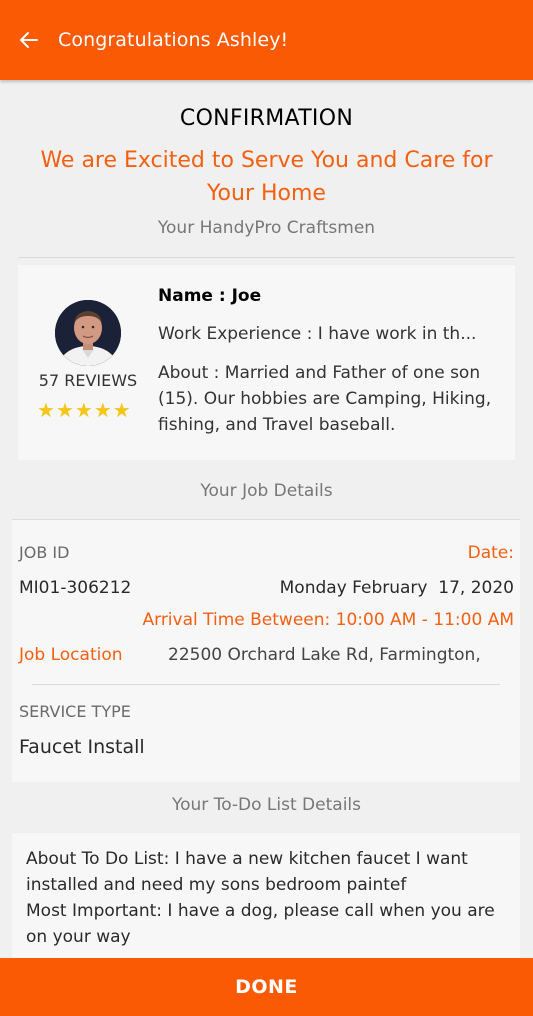 The image size is (533, 1016). Describe the element at coordinates (44, 552) in the screenshot. I see `job-id-label: JOB ID` at that location.